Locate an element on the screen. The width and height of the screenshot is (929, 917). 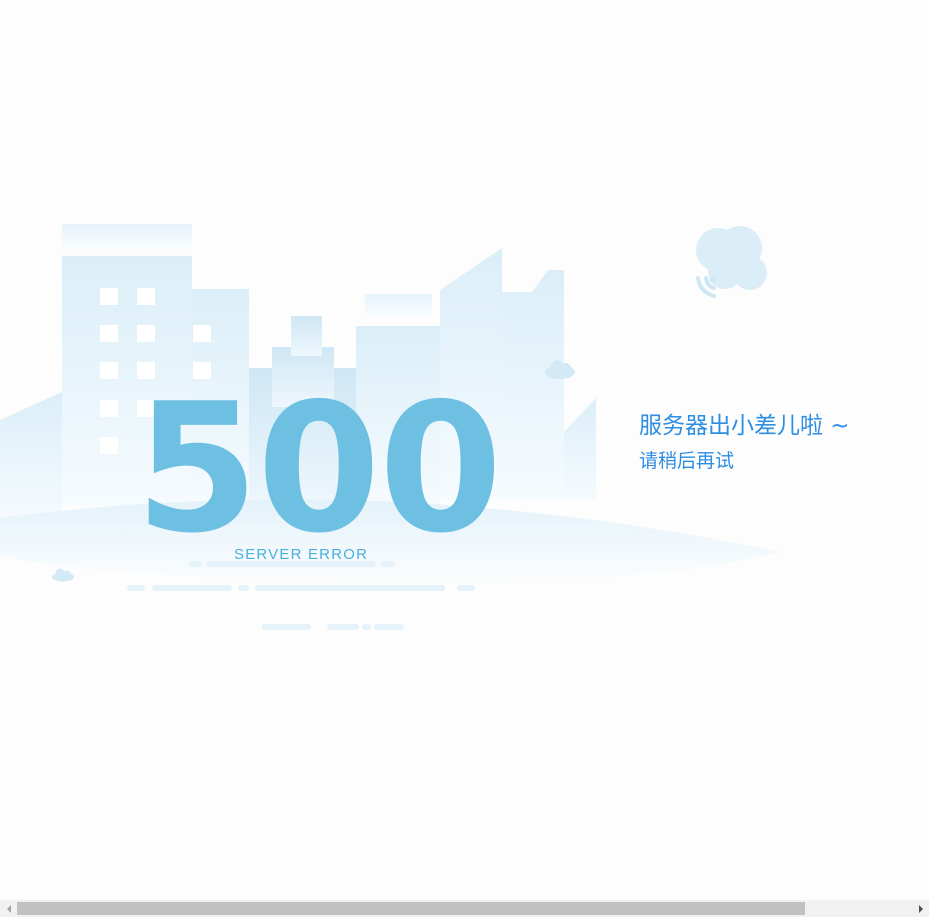
arrow-right-icon is located at coordinates (920, 908).